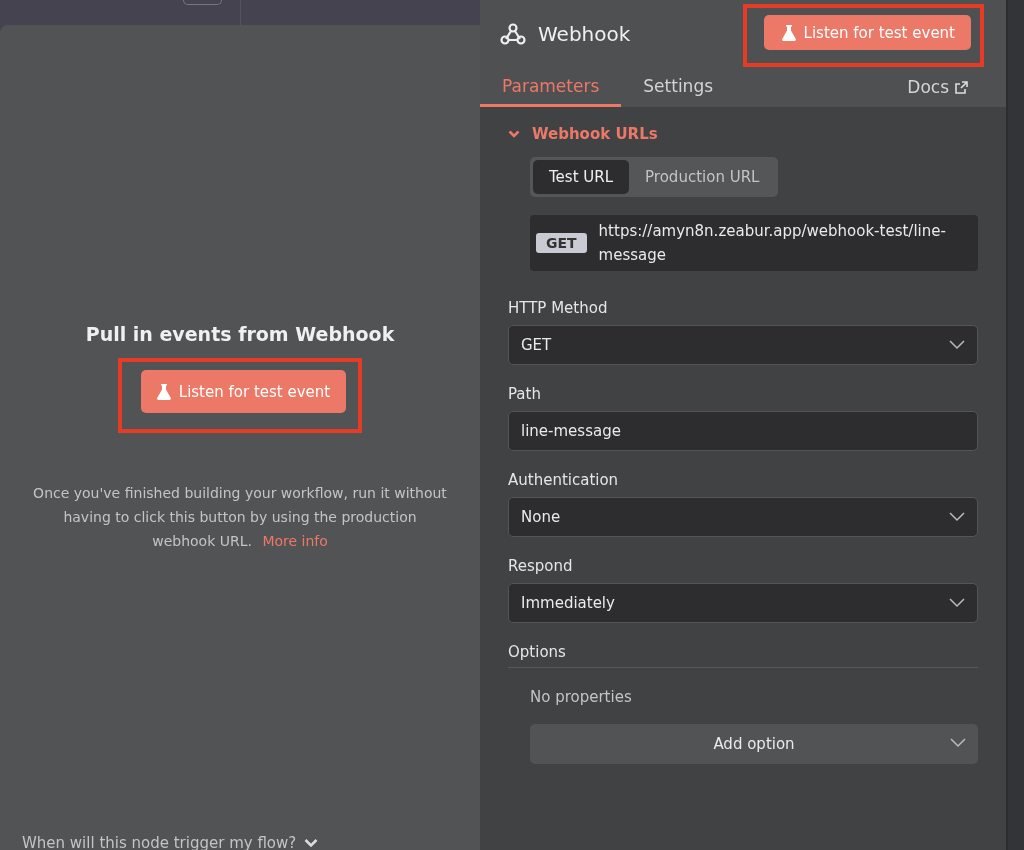 The height and width of the screenshot is (850, 1024). I want to click on select-field: Immediately, so click(743, 603).